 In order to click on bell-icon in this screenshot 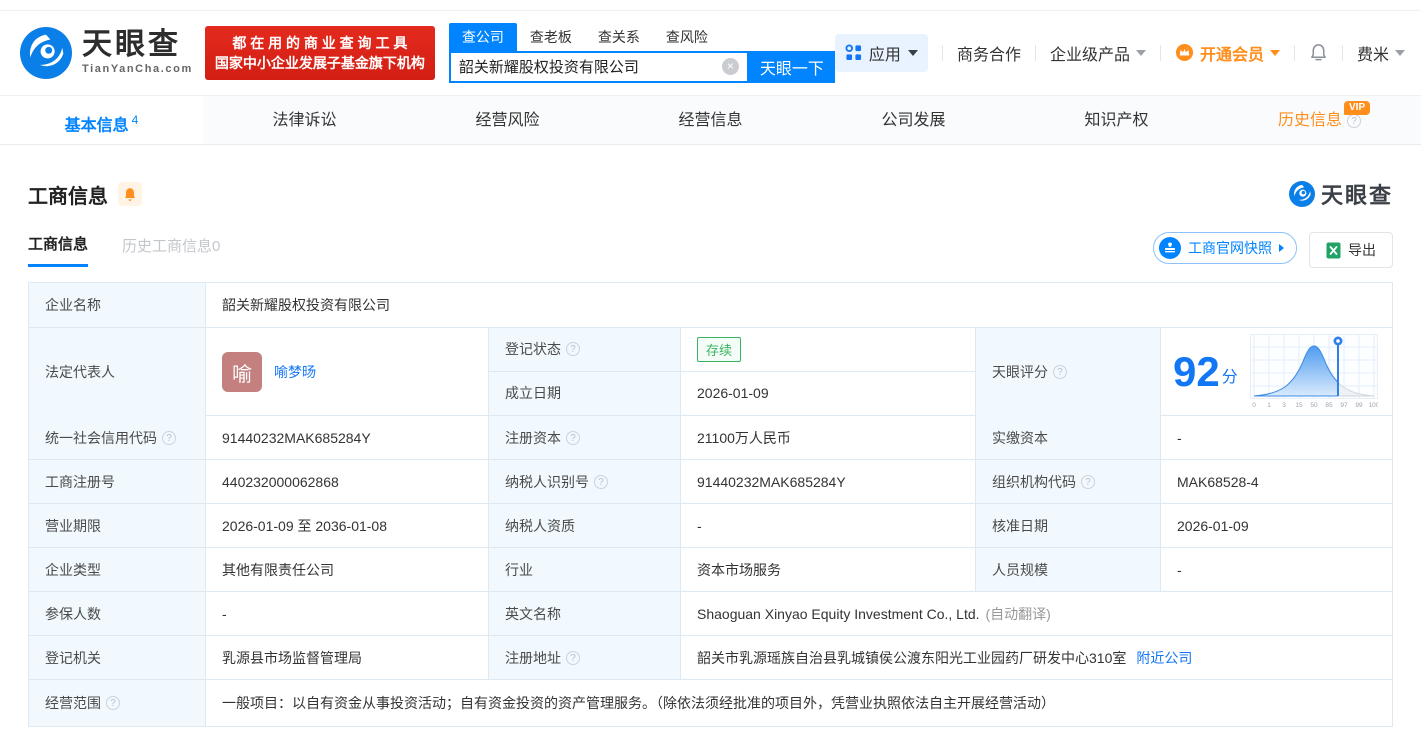, I will do `click(1318, 51)`.